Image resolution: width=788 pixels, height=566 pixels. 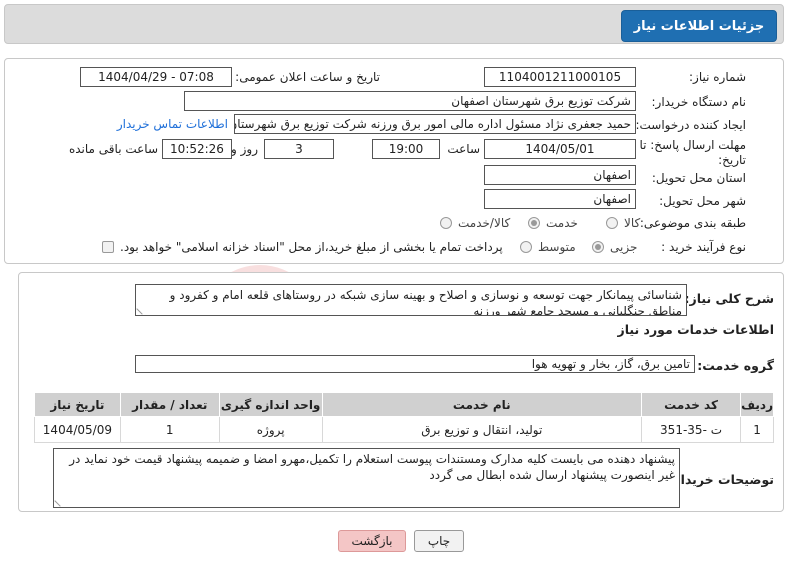 I want to click on cell-need-date: 1404/05/09, so click(x=77, y=429).